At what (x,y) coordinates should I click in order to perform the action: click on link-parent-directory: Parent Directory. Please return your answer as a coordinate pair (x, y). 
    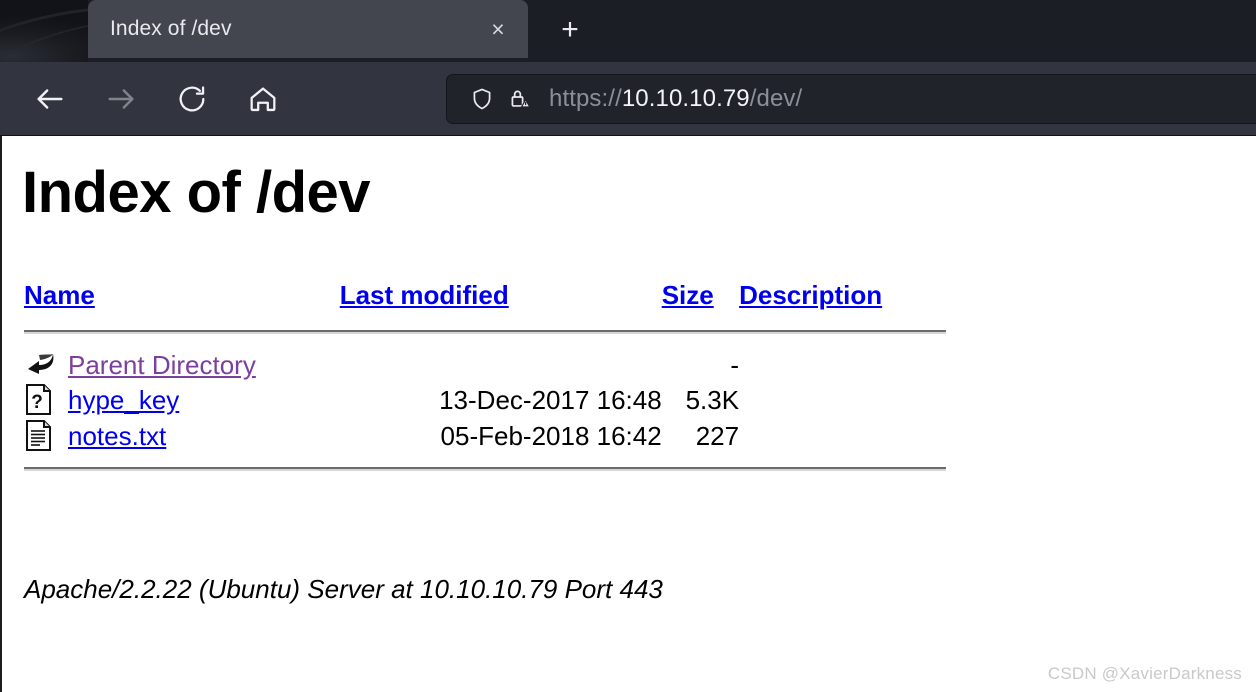
    Looking at the image, I should click on (162, 365).